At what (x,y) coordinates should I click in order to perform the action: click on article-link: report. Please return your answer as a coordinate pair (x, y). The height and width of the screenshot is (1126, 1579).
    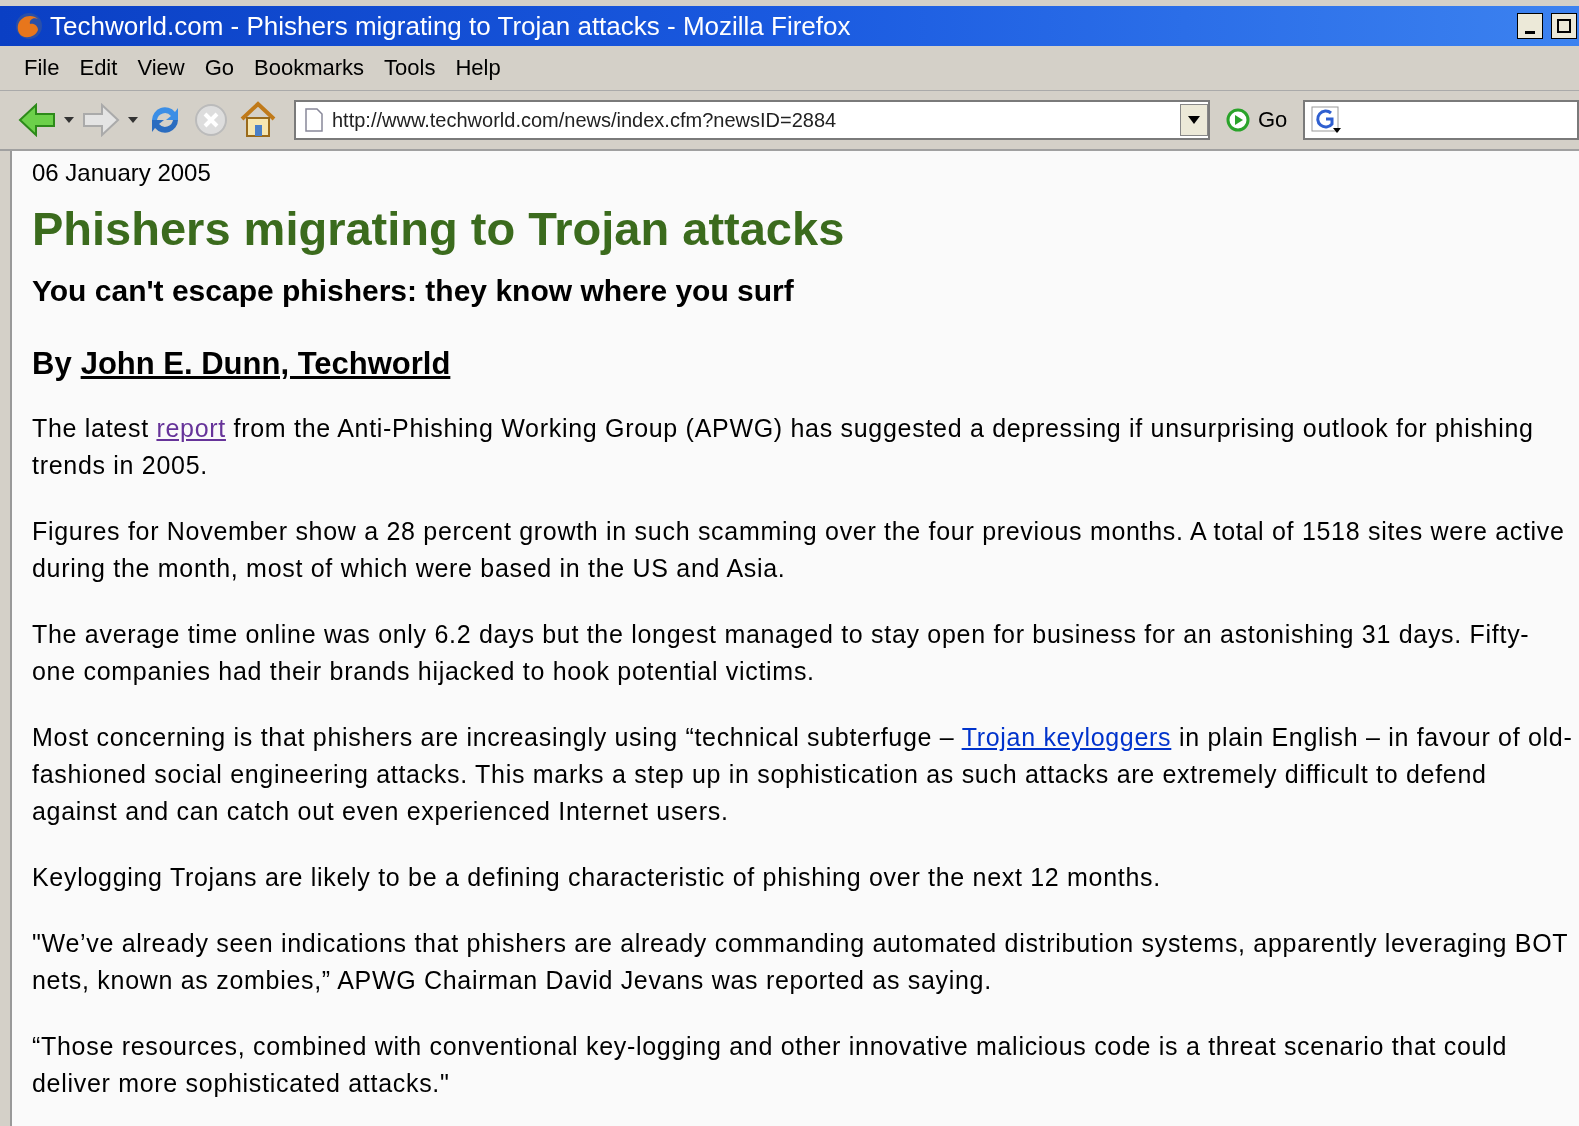
    Looking at the image, I should click on (191, 428).